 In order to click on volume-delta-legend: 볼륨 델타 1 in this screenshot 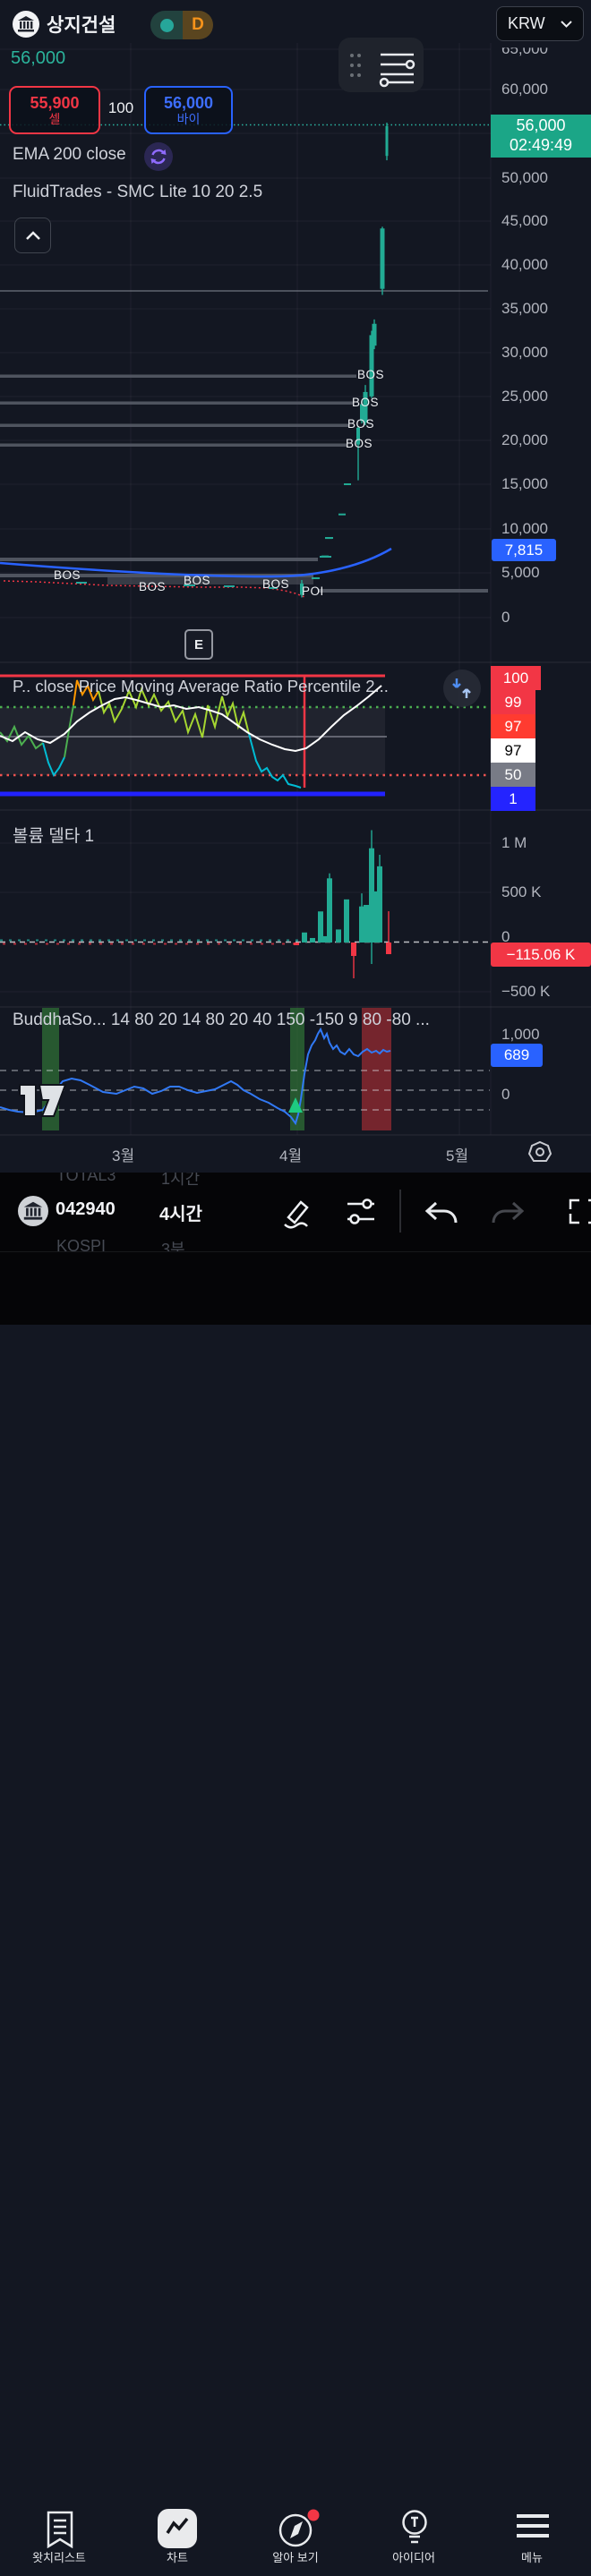, I will do `click(54, 835)`.